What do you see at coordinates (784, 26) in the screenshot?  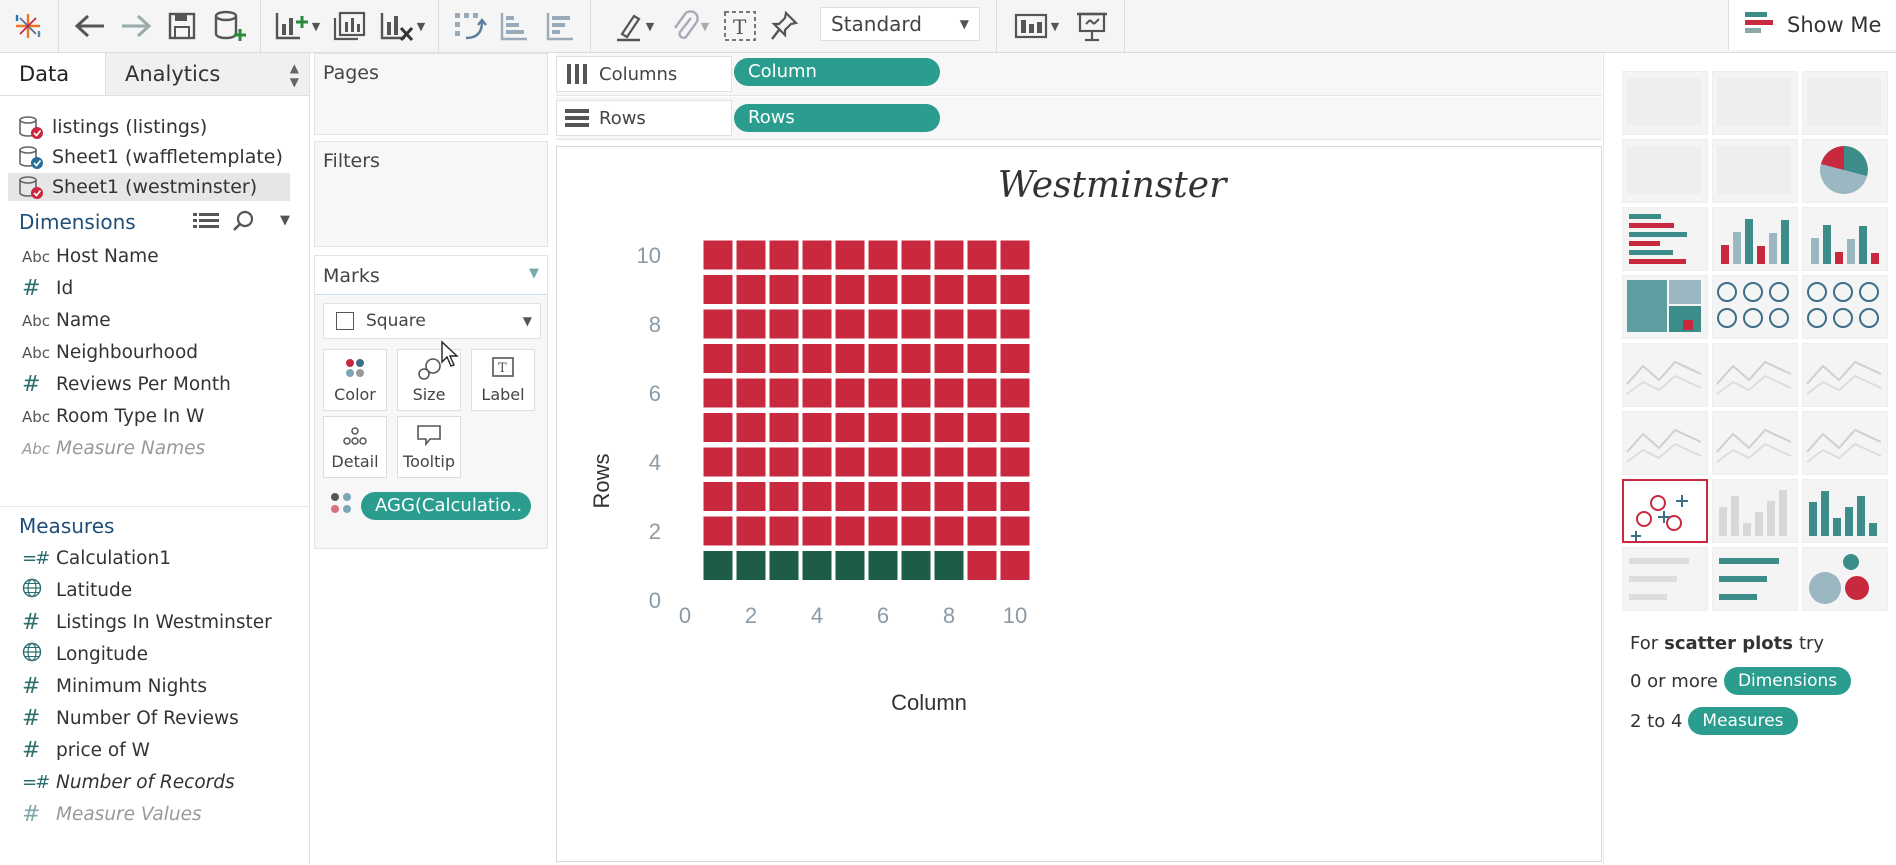 I see `pin-icon` at bounding box center [784, 26].